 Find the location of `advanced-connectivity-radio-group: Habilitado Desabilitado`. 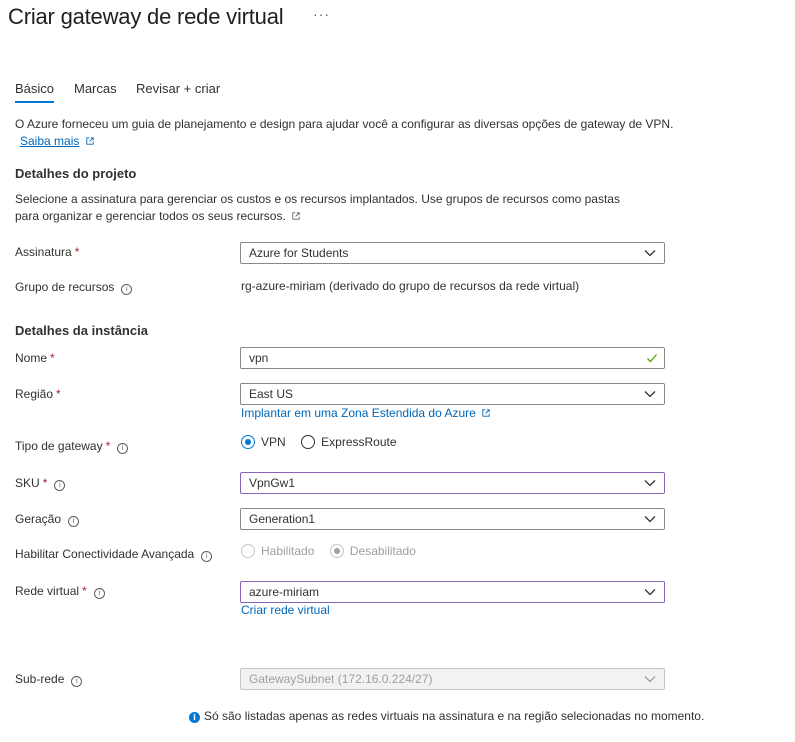

advanced-connectivity-radio-group: Habilitado Desabilitado is located at coordinates (334, 551).